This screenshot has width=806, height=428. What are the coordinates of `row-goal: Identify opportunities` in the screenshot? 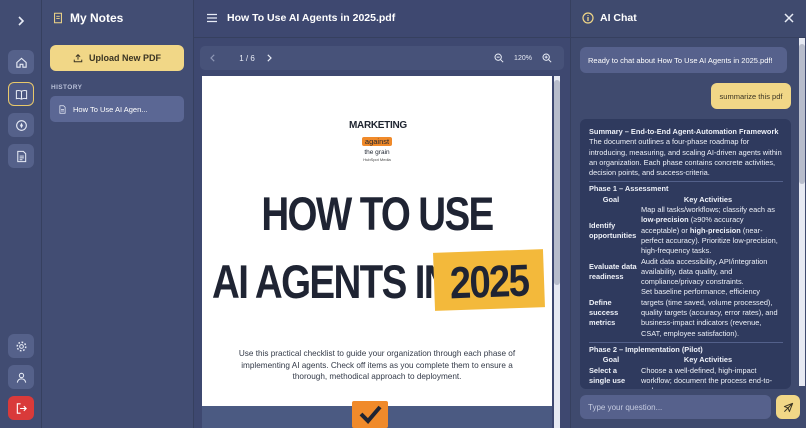 It's located at (613, 230).